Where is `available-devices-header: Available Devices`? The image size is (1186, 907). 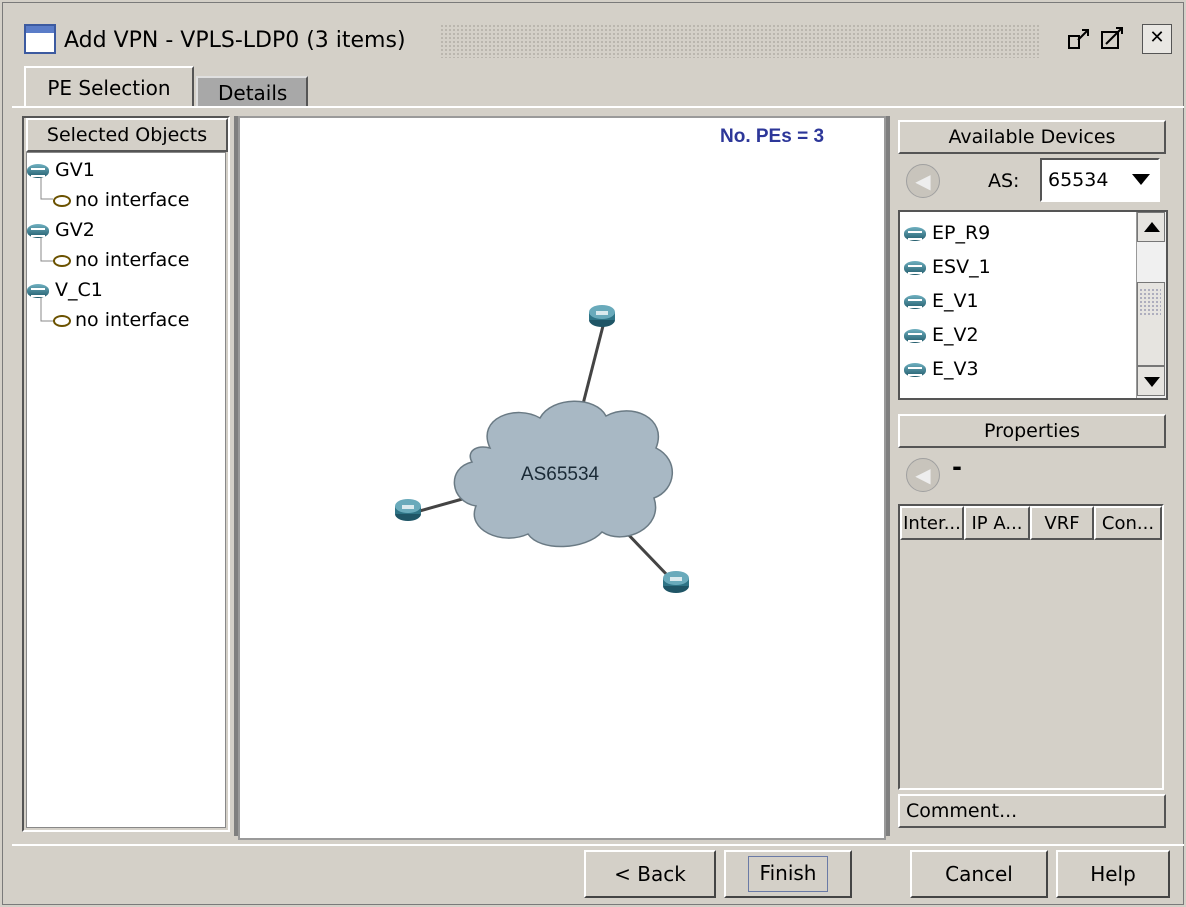
available-devices-header: Available Devices is located at coordinates (1032, 137).